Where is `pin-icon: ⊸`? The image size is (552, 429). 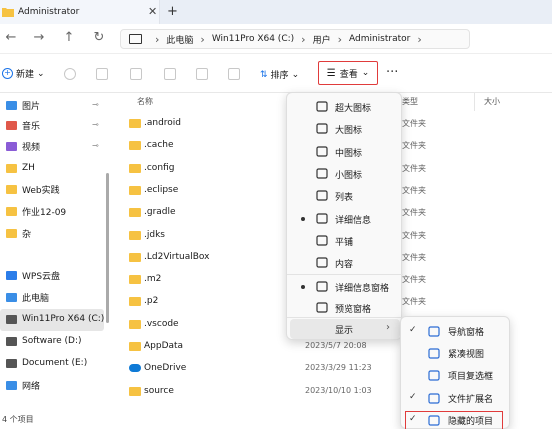 pin-icon: ⊸ is located at coordinates (95, 145).